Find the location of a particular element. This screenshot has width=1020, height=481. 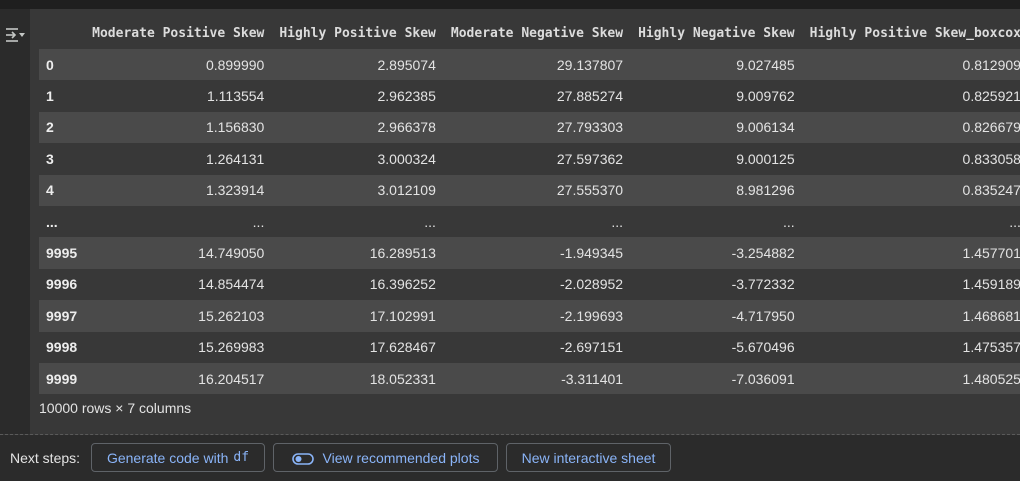

table-cell: 0.835247 is located at coordinates (991, 190).